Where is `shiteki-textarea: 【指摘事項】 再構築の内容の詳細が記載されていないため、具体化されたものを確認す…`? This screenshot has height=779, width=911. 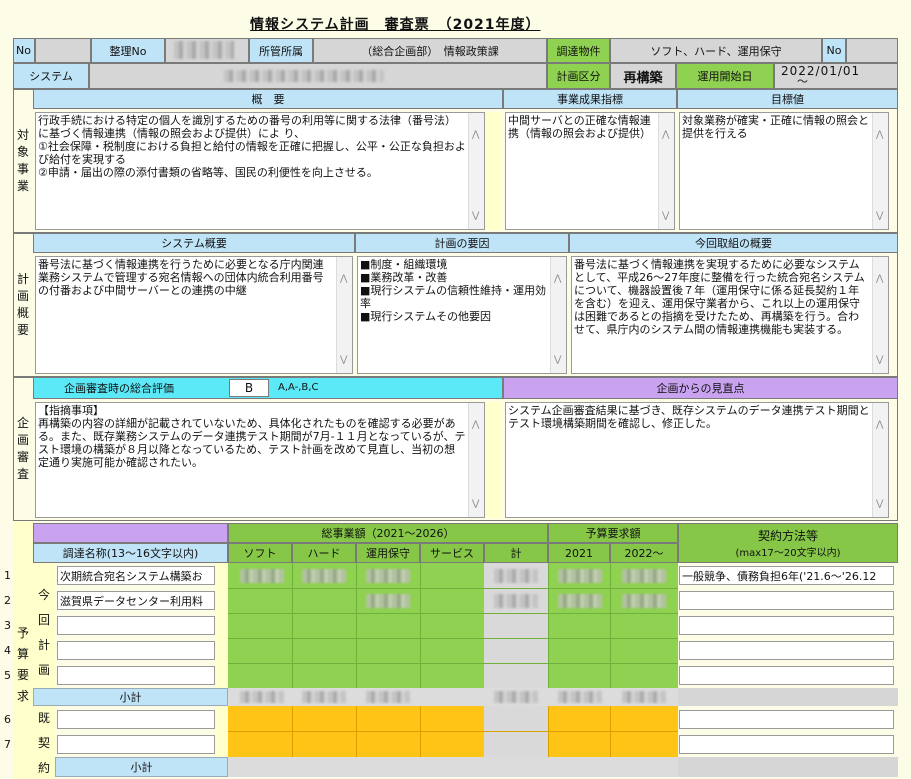
shiteki-textarea: 【指摘事項】 再構築の内容の詳細が記載されていないため、具体化されたものを確認す… is located at coordinates (260, 460).